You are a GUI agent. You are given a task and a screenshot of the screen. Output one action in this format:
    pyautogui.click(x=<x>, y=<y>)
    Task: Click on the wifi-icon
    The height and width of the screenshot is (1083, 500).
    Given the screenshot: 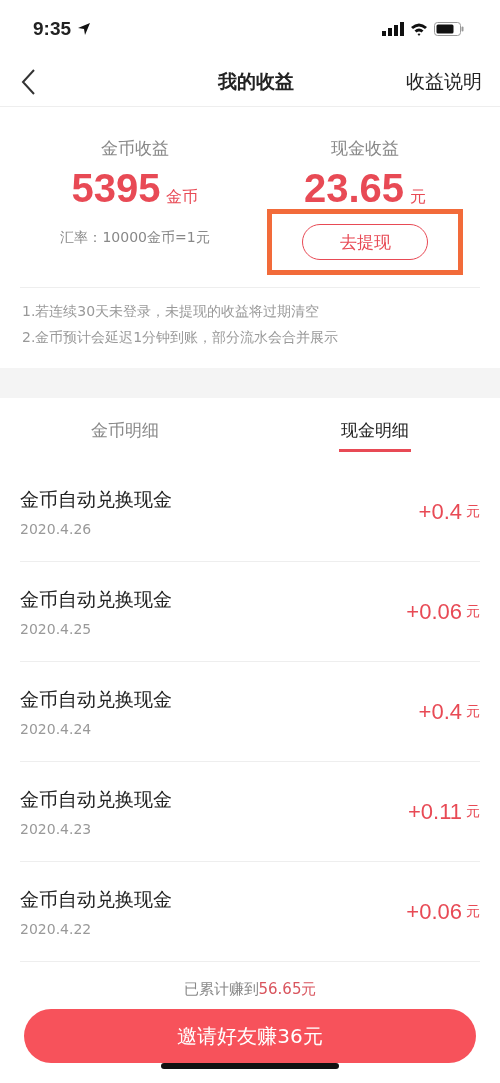 What is the action you would take?
    pyautogui.click(x=419, y=29)
    